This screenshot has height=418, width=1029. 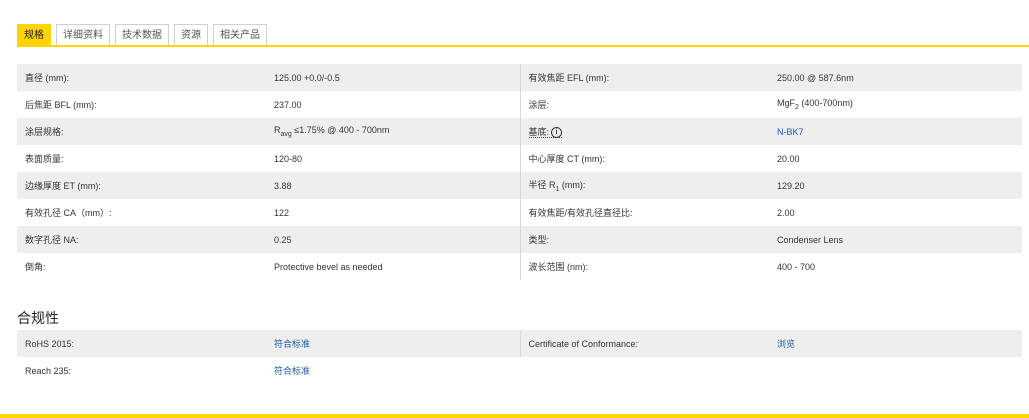 I want to click on spec-value: 20.00, so click(x=788, y=158).